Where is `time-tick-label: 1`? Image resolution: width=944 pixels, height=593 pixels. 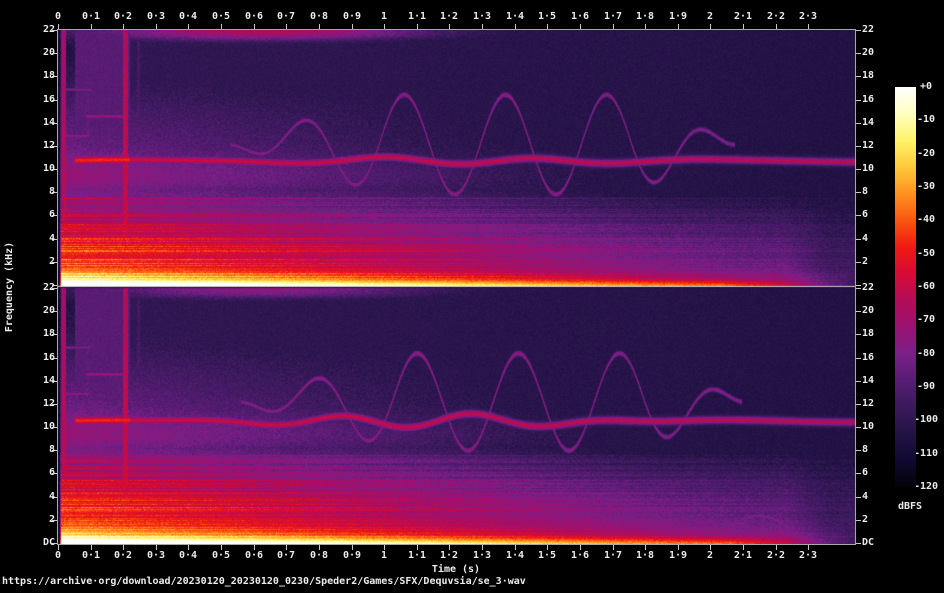 time-tick-label: 1 is located at coordinates (384, 555).